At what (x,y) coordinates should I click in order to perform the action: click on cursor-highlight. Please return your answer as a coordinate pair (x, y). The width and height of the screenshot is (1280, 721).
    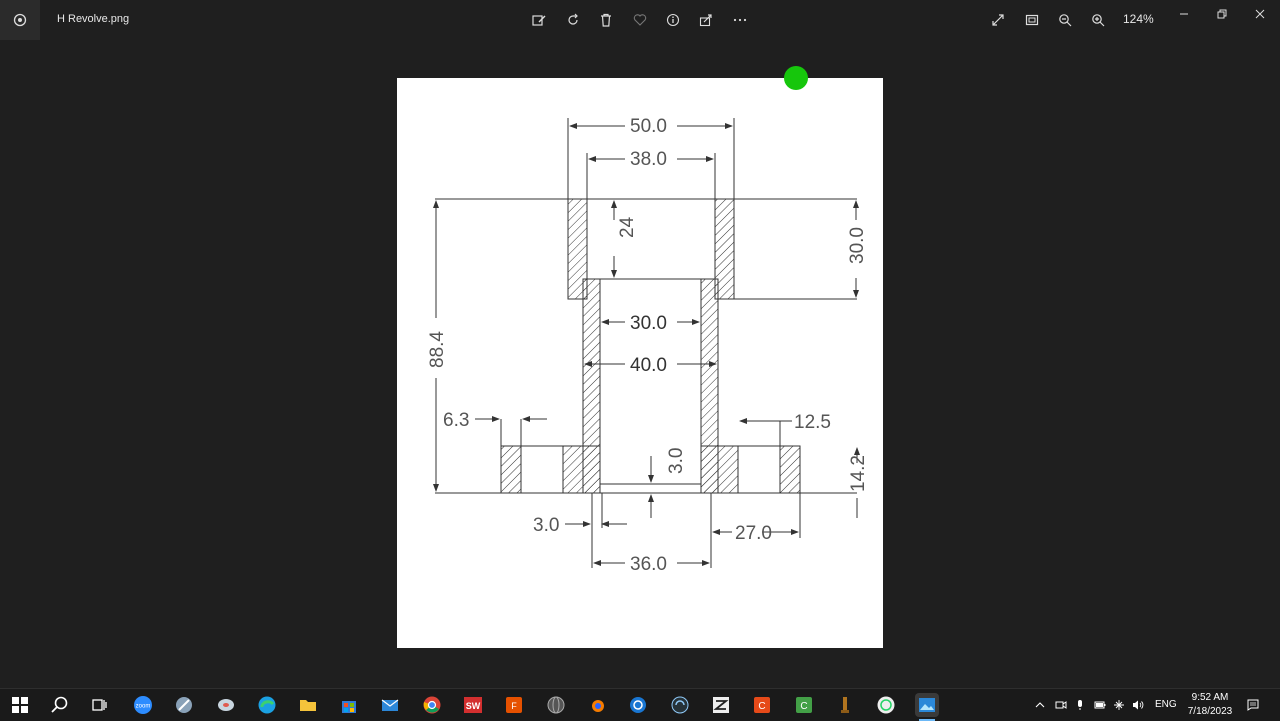
    Looking at the image, I should click on (796, 78).